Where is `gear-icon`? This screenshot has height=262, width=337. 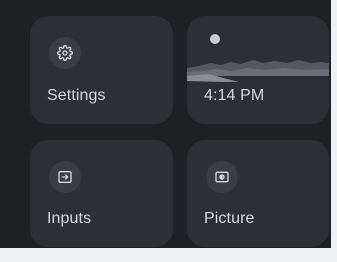
gear-icon is located at coordinates (65, 53).